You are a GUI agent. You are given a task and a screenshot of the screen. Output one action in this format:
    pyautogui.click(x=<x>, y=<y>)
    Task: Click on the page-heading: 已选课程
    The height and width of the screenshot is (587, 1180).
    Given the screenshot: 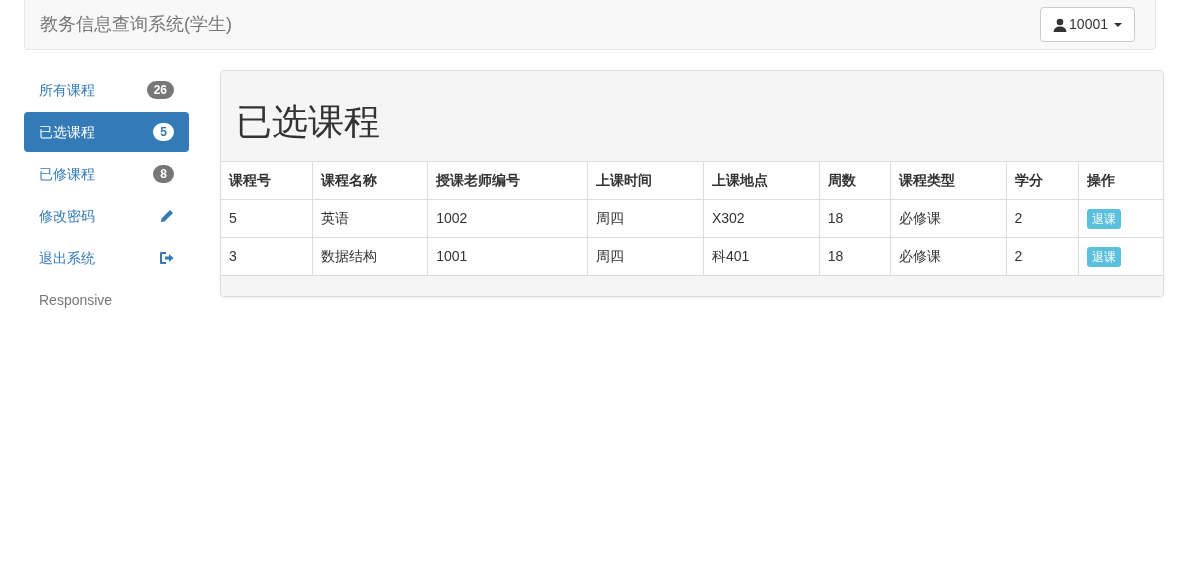 What is the action you would take?
    pyautogui.click(x=308, y=122)
    